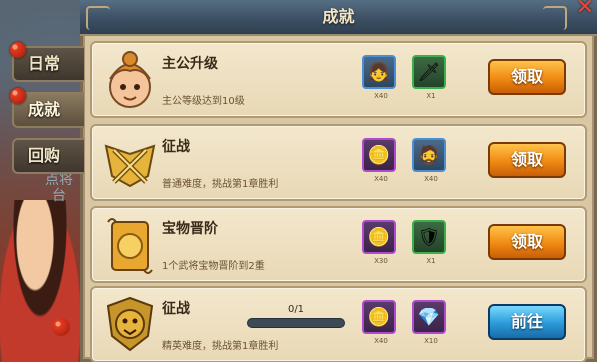  I want to click on achievement-desc: 1个武将宝物晋阶到2重, so click(213, 266).